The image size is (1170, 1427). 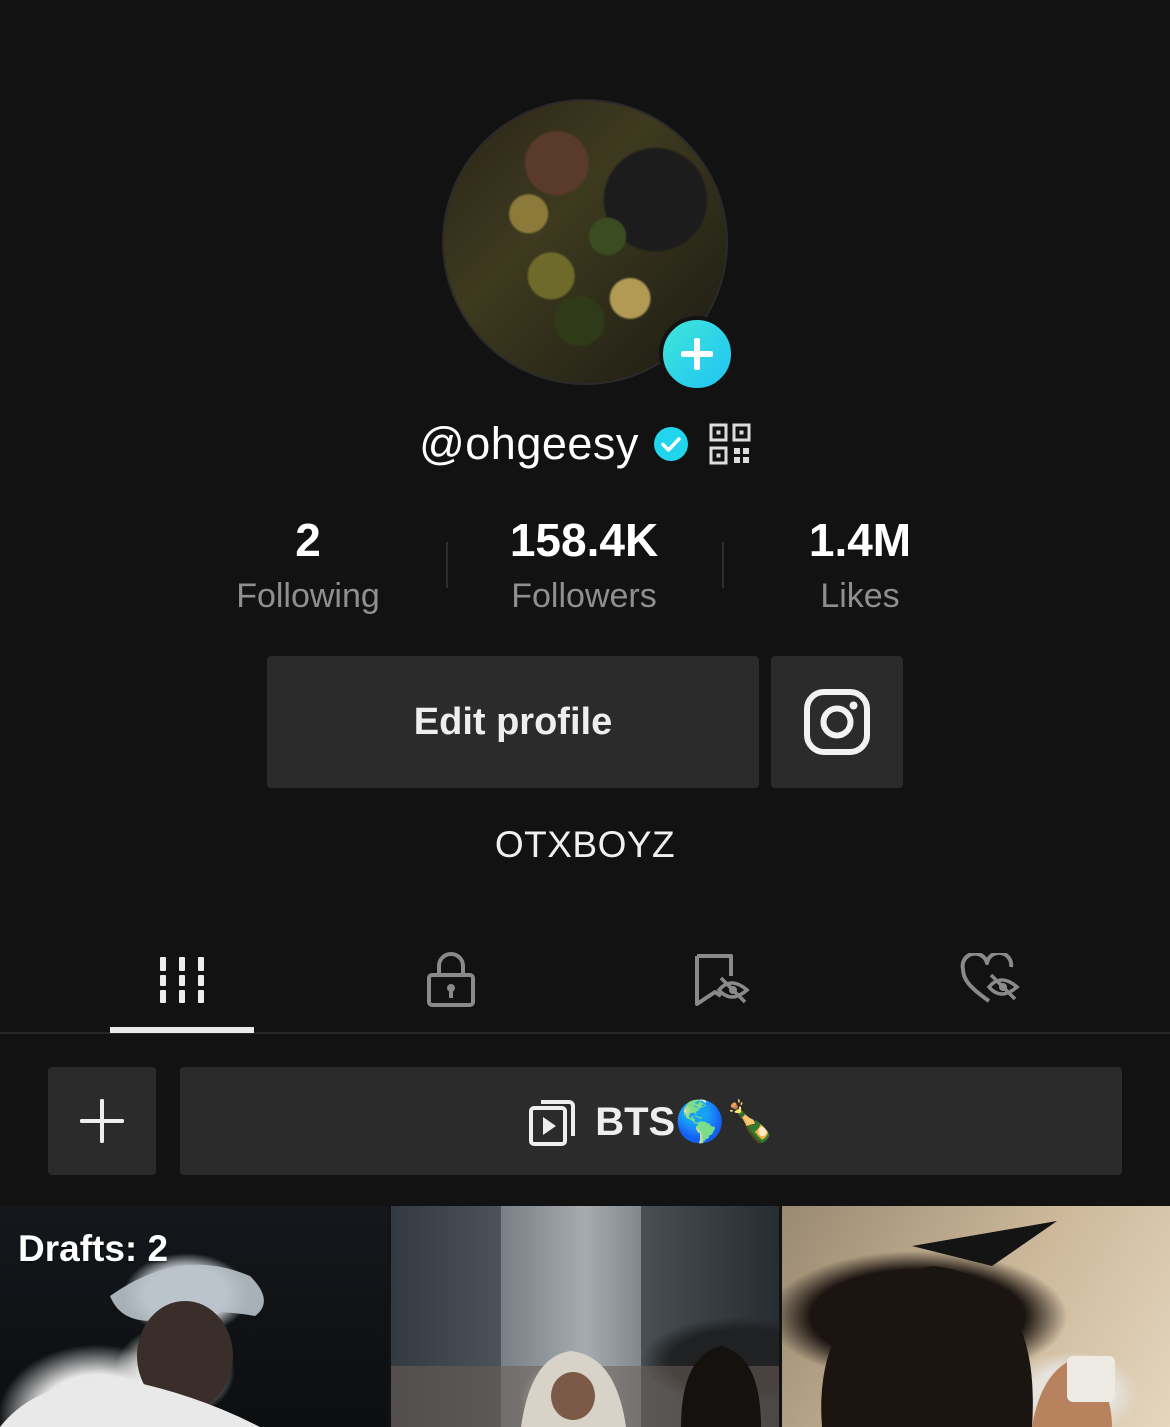 I want to click on stat-following: 2 Following, so click(x=308, y=568).